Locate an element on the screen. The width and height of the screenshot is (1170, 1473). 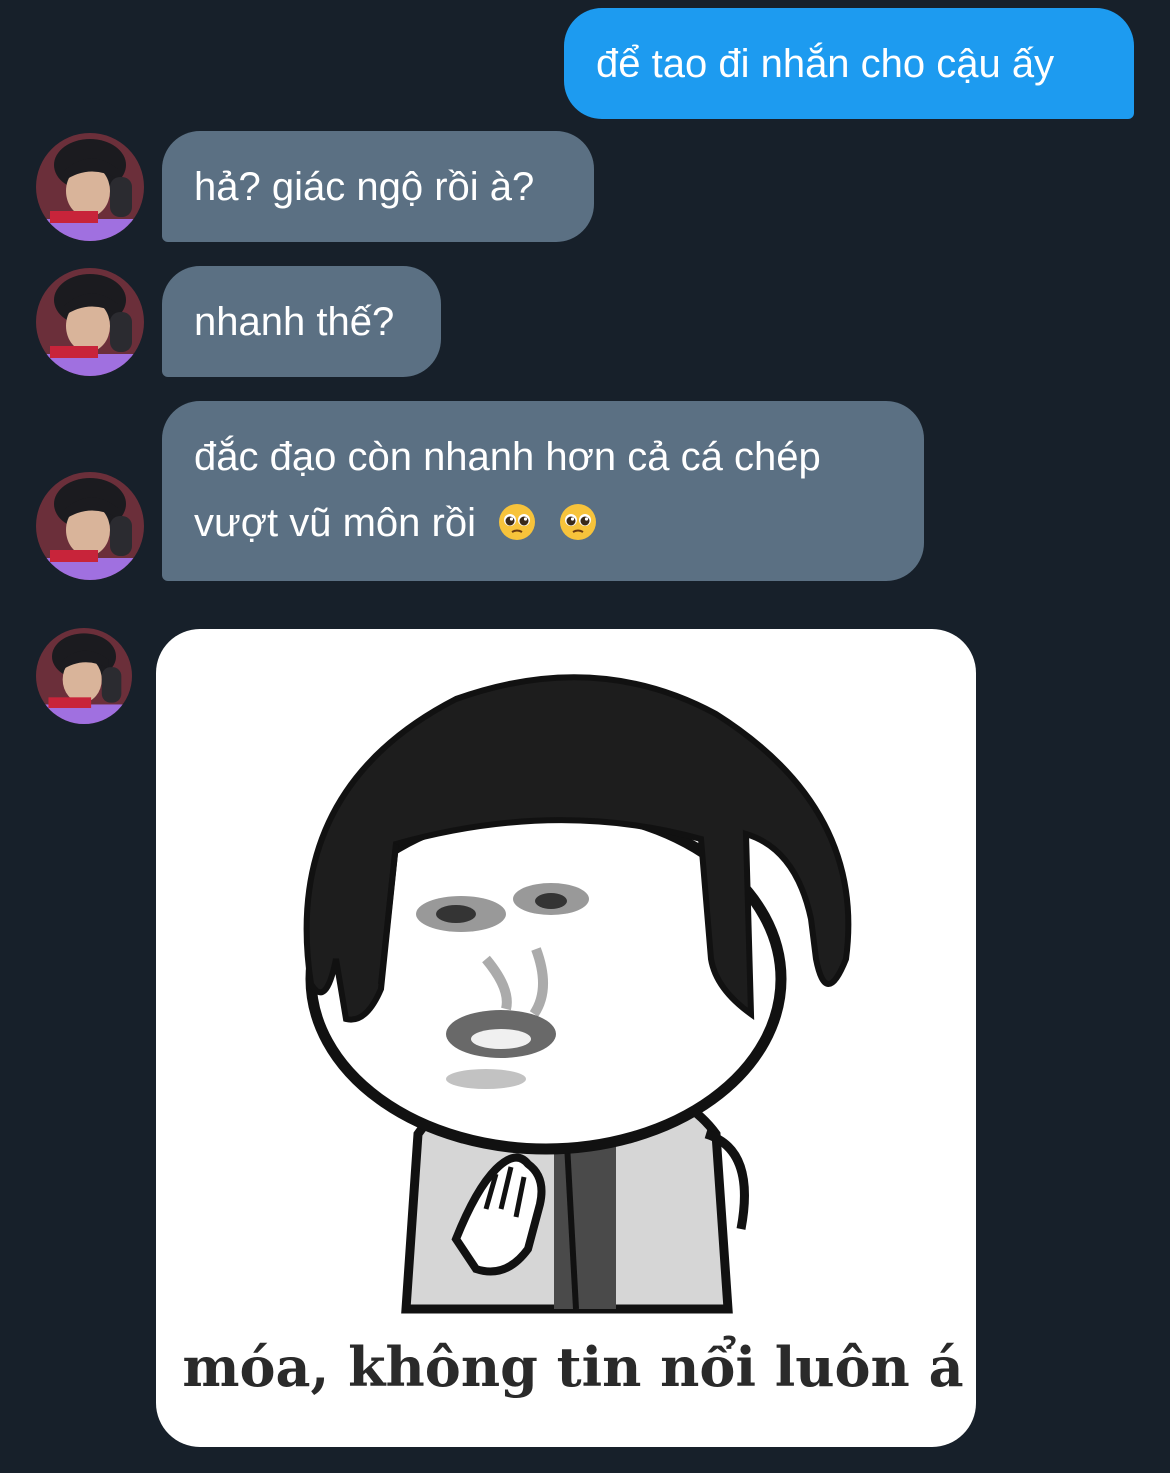
message-text: hả? giác ngộ rồi à? is located at coordinates (364, 187).